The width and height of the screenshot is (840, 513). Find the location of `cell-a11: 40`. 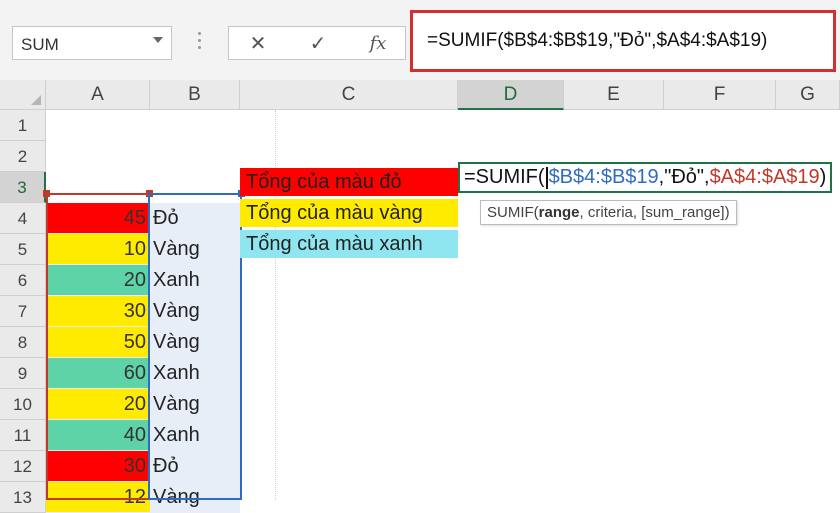

cell-a11: 40 is located at coordinates (98, 435).